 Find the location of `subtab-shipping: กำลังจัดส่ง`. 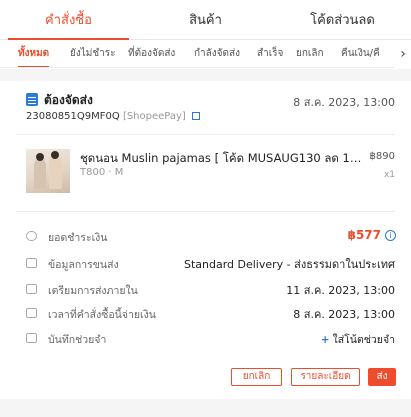

subtab-shipping: กำลังจัดส่ง is located at coordinates (217, 53).